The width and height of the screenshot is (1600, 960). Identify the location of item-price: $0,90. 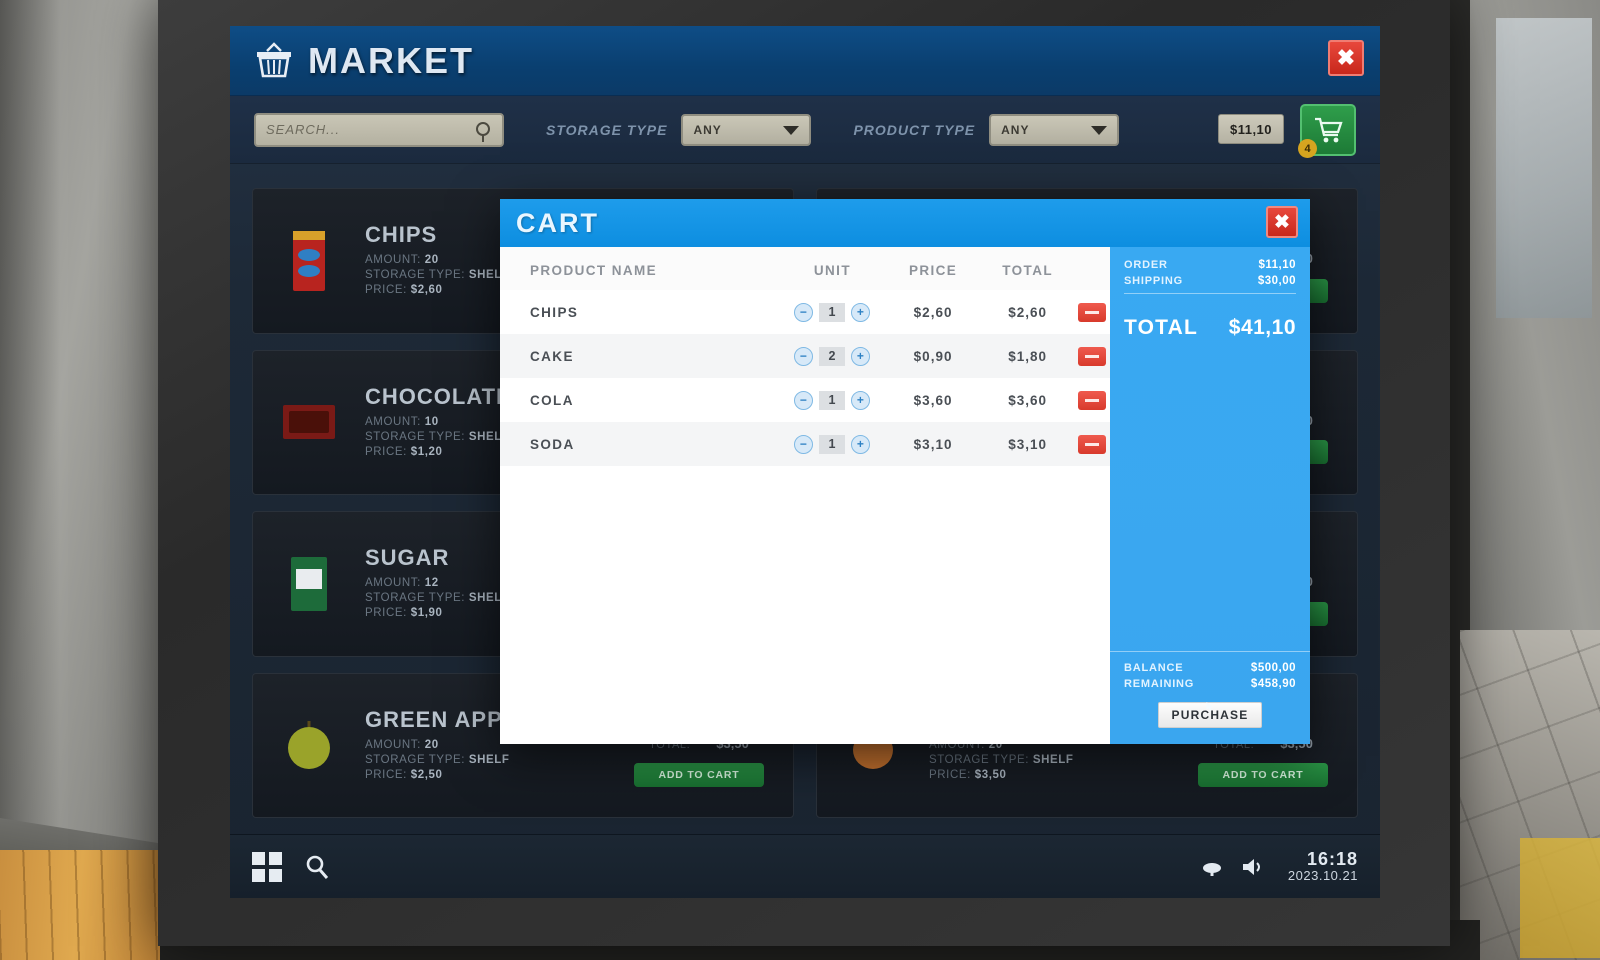
(933, 356).